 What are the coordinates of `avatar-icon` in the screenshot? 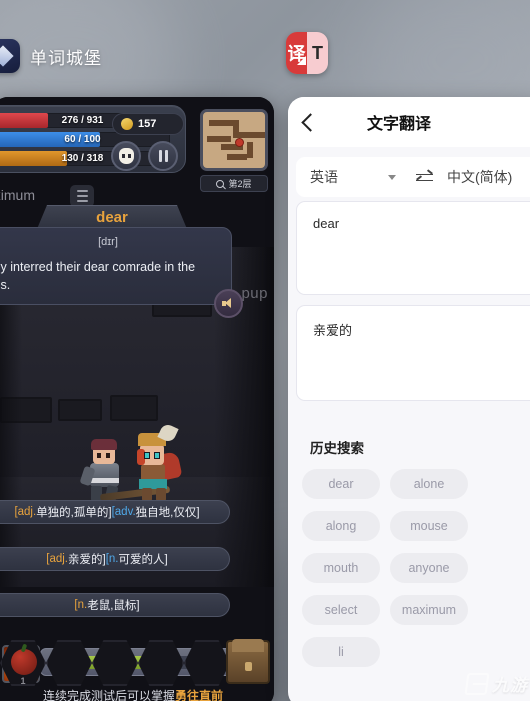 It's located at (126, 156).